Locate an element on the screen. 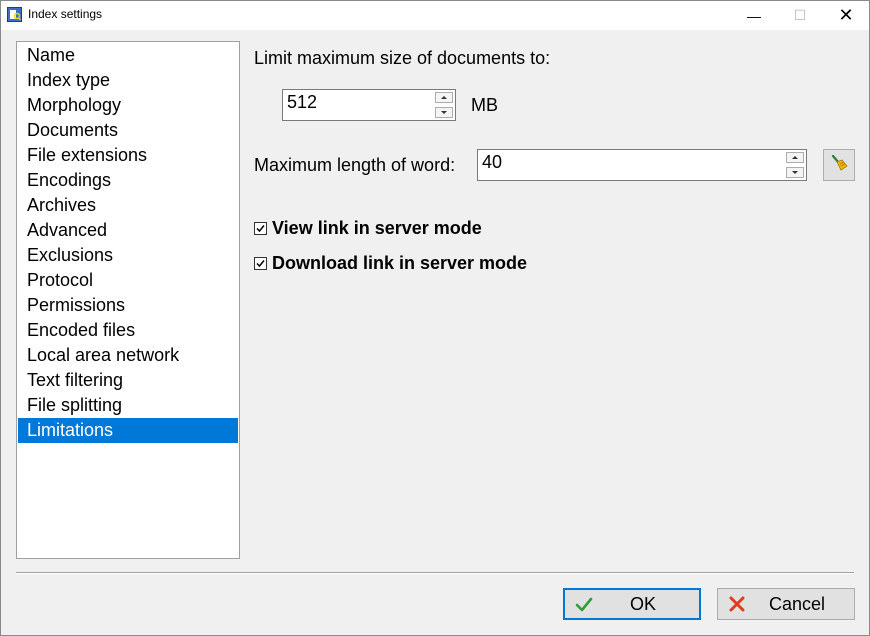 Image resolution: width=870 pixels, height=636 pixels. nav-item-local-area-network: Local area network is located at coordinates (128, 355).